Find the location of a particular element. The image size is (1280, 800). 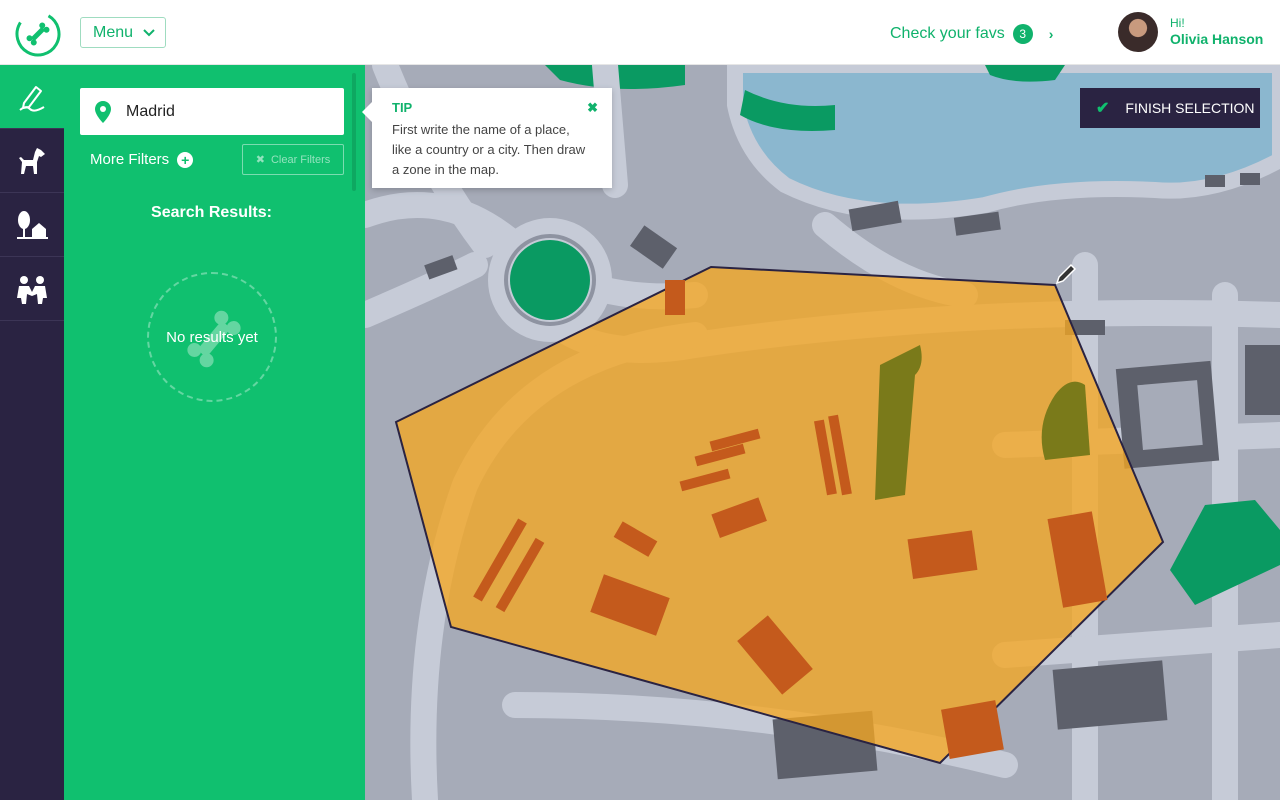

more-filters-button: More Filters + is located at coordinates (142, 159).